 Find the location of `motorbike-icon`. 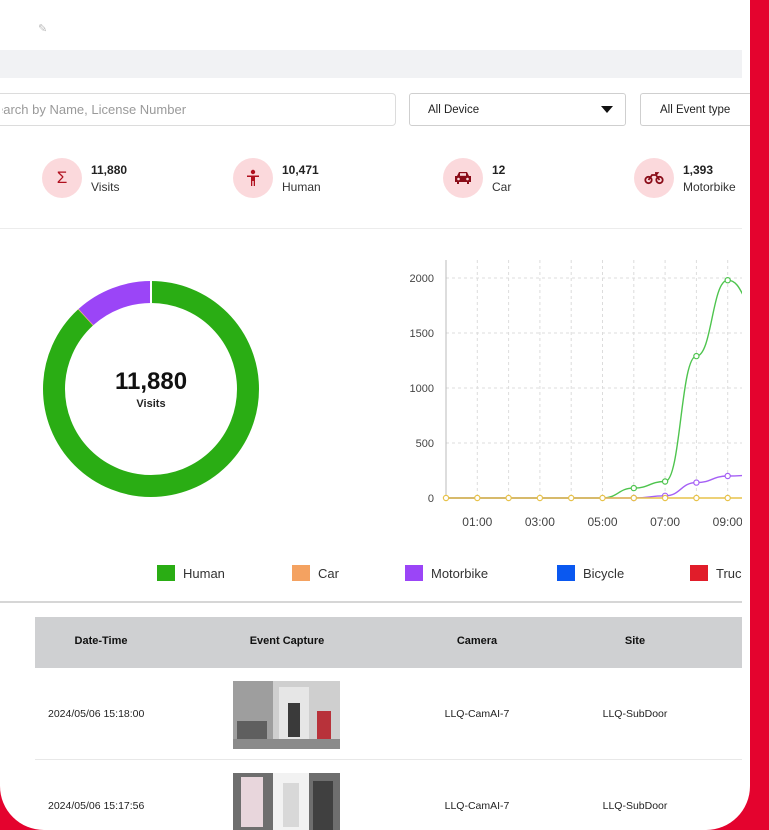

motorbike-icon is located at coordinates (654, 178).